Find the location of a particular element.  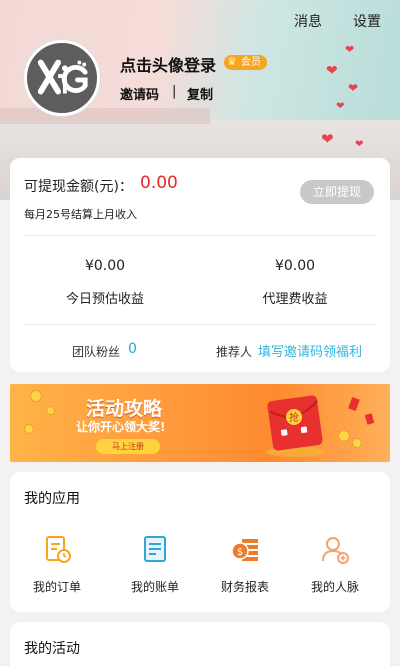

avatar is located at coordinates (62, 78).